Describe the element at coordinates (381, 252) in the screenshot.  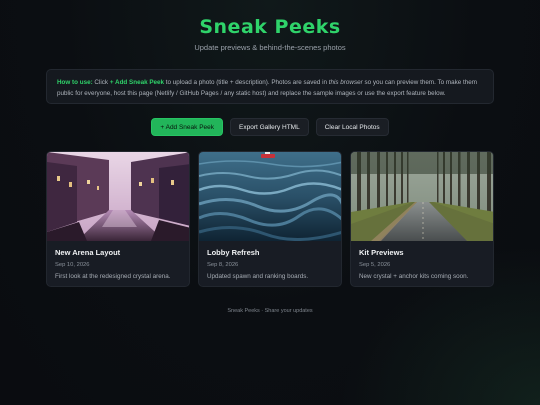
I see `card-title: Kit Previews` at that location.